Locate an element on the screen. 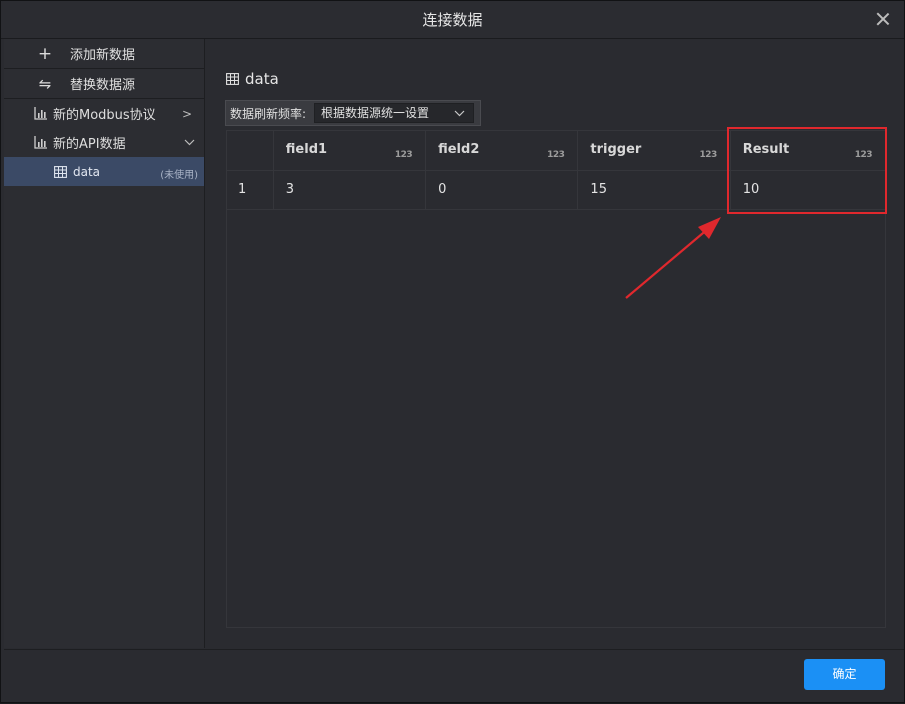 The image size is (905, 704). swap-icon: ⇋ is located at coordinates (45, 83).